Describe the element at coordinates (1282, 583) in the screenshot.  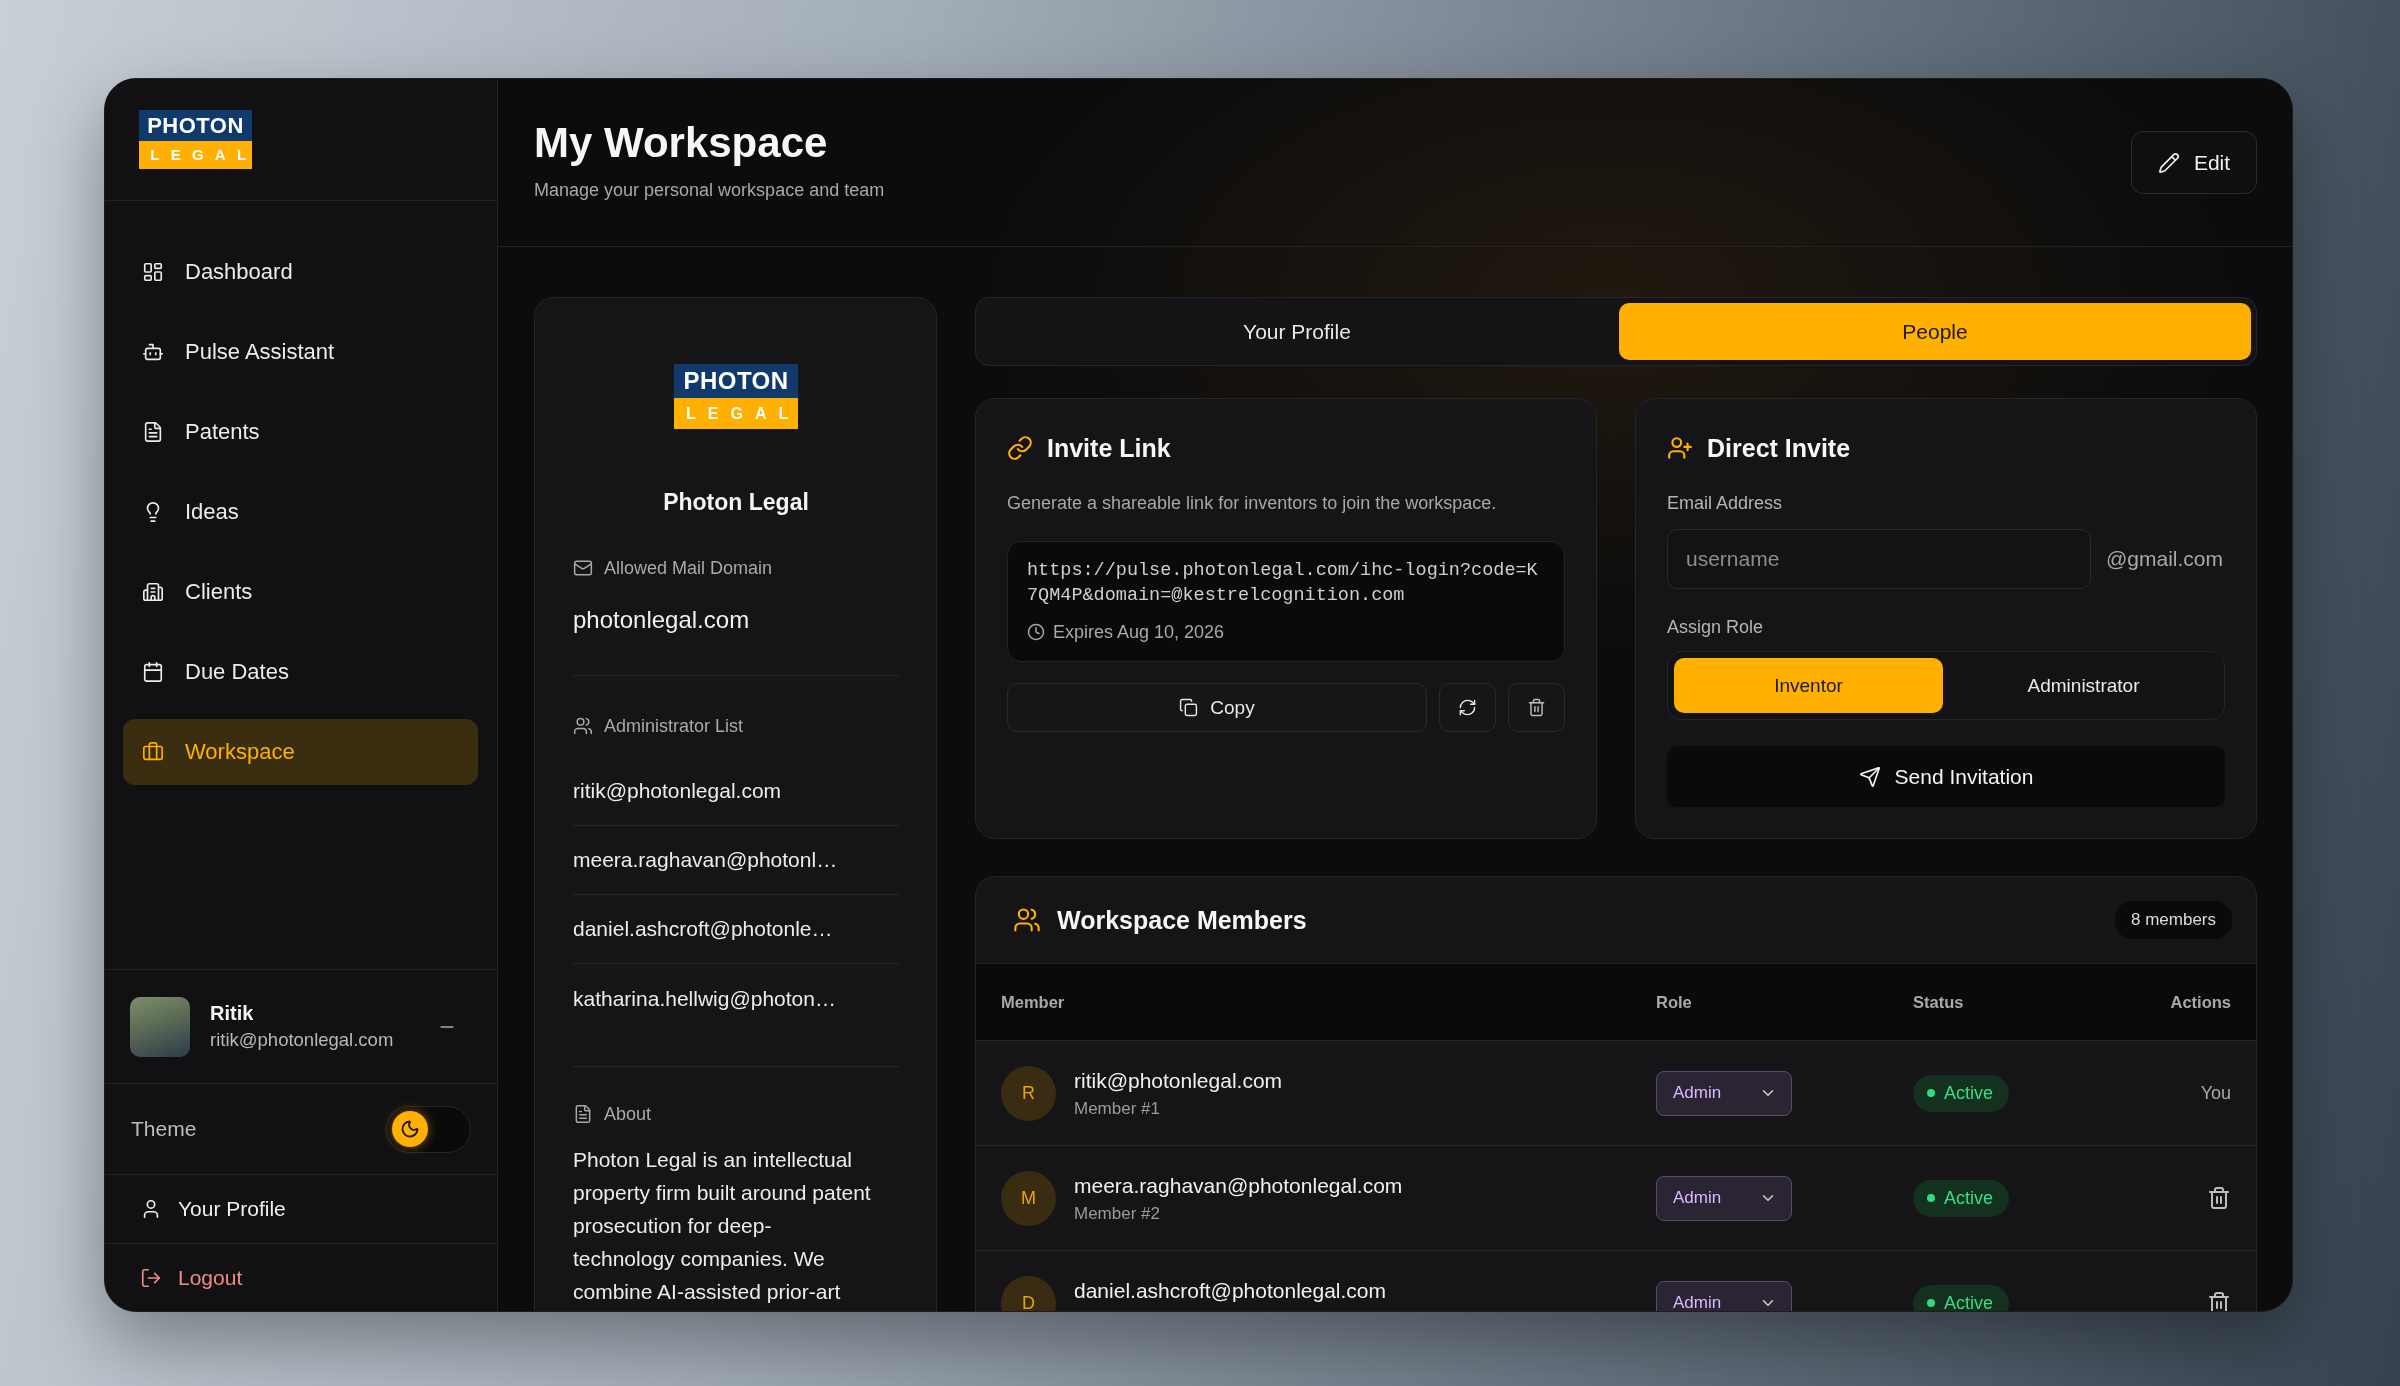
I see `invite-url: https://pulse.photonlegal.com/ihc-login?code=K7QM4P&domain=@kestrelcognition.com` at that location.